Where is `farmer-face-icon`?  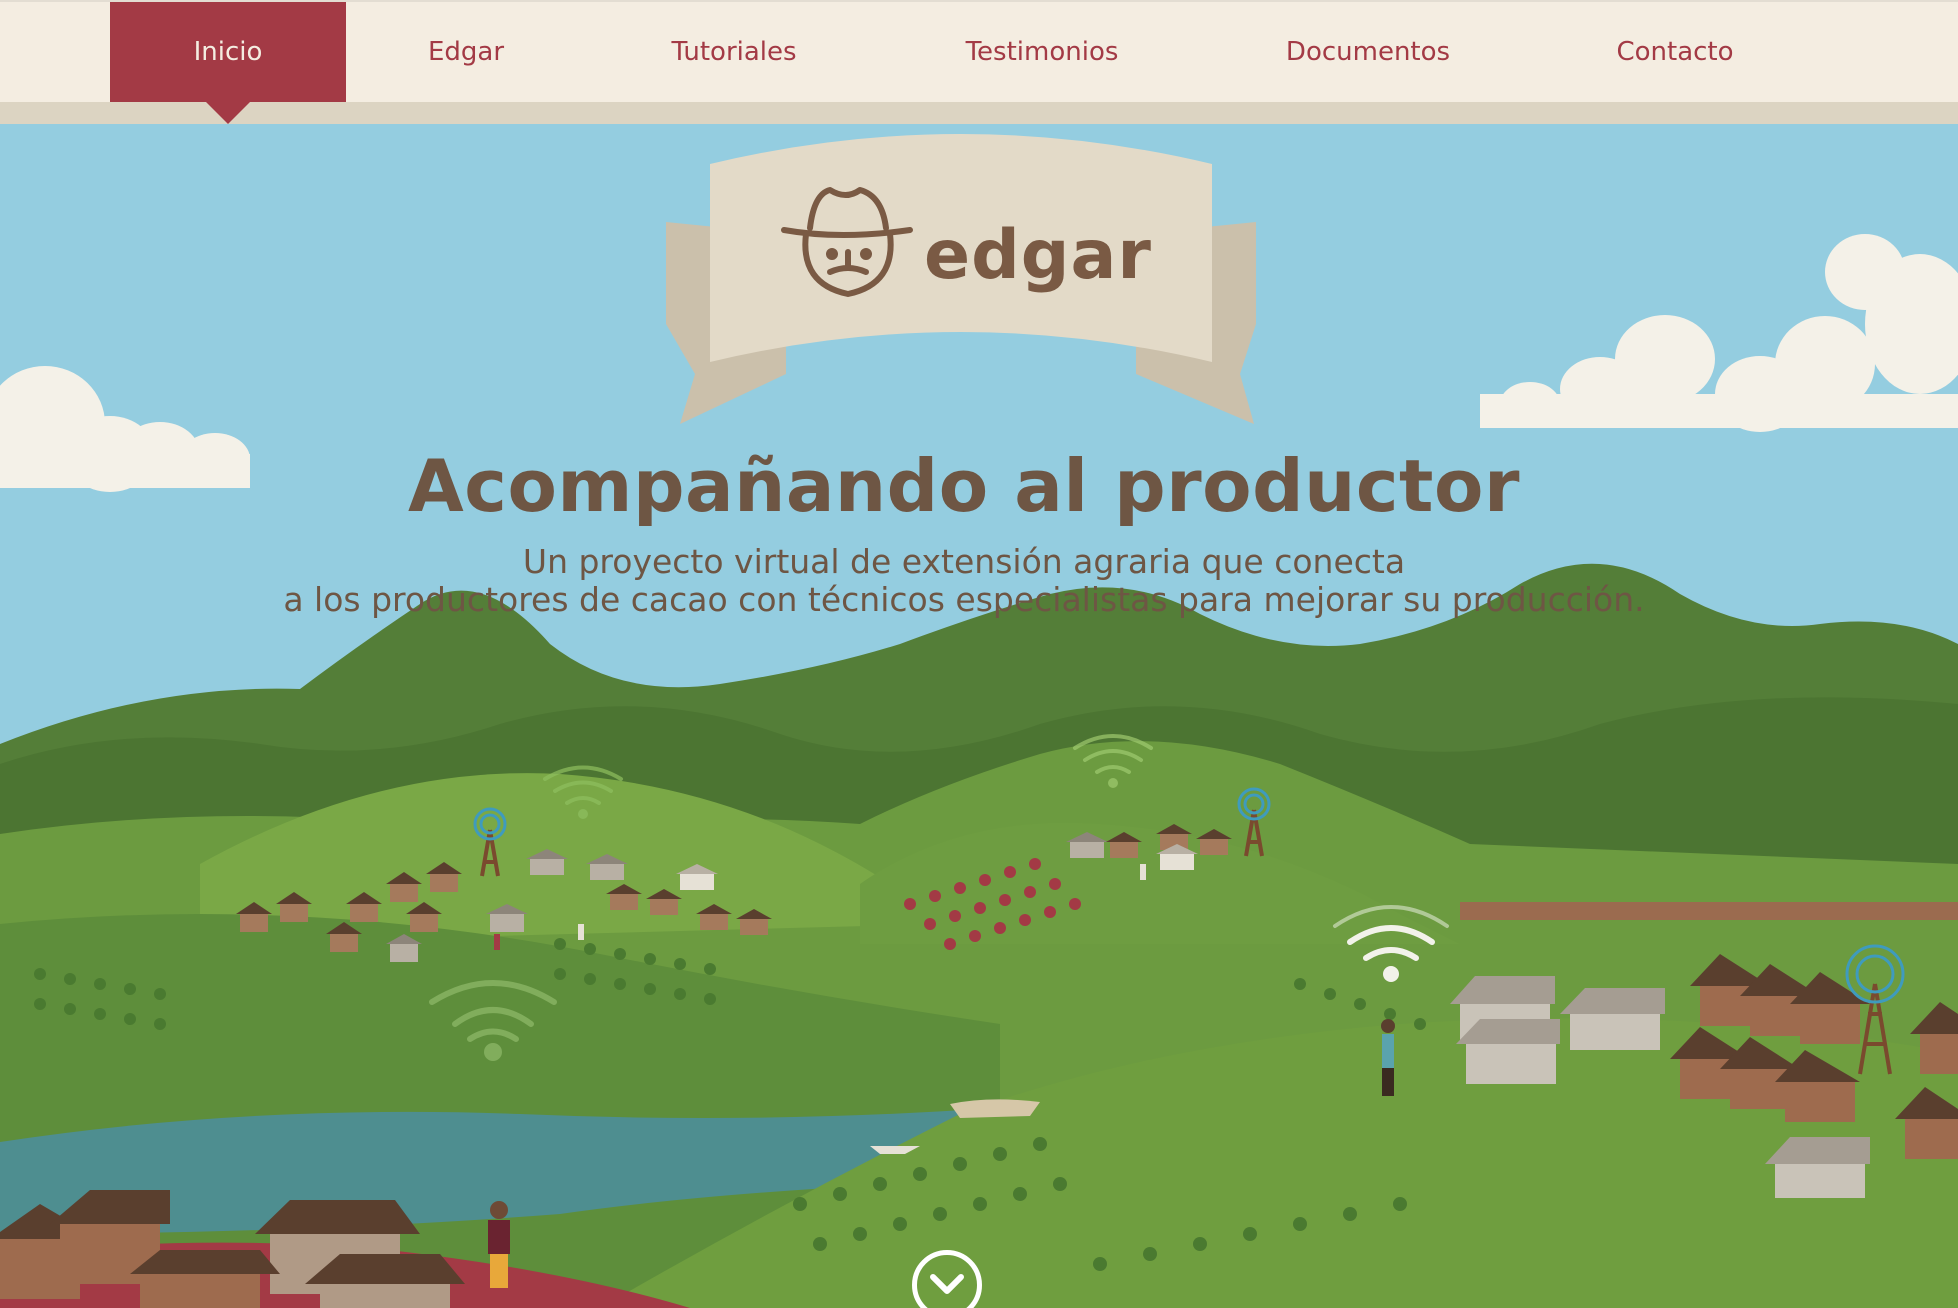 farmer-face-icon is located at coordinates (847, 242).